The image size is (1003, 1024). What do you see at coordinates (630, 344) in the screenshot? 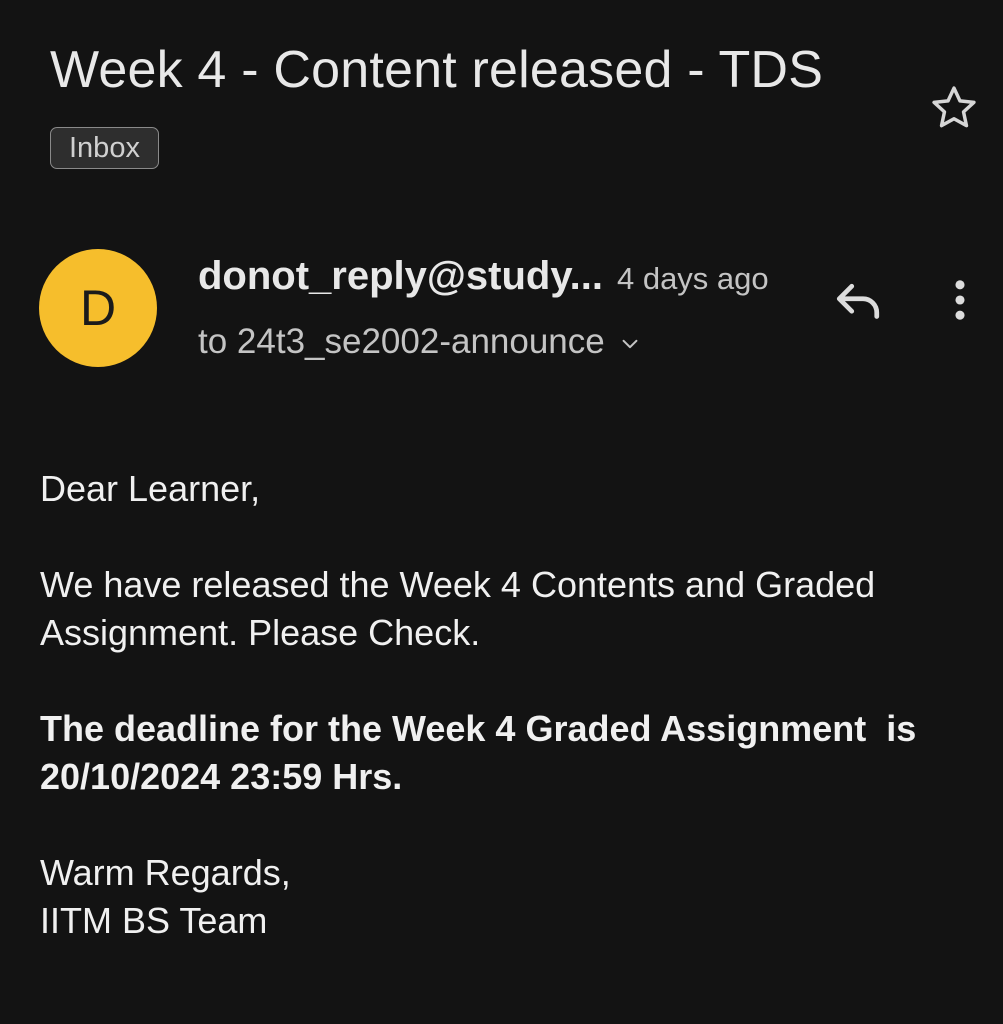
I see `chevron-down-icon` at bounding box center [630, 344].